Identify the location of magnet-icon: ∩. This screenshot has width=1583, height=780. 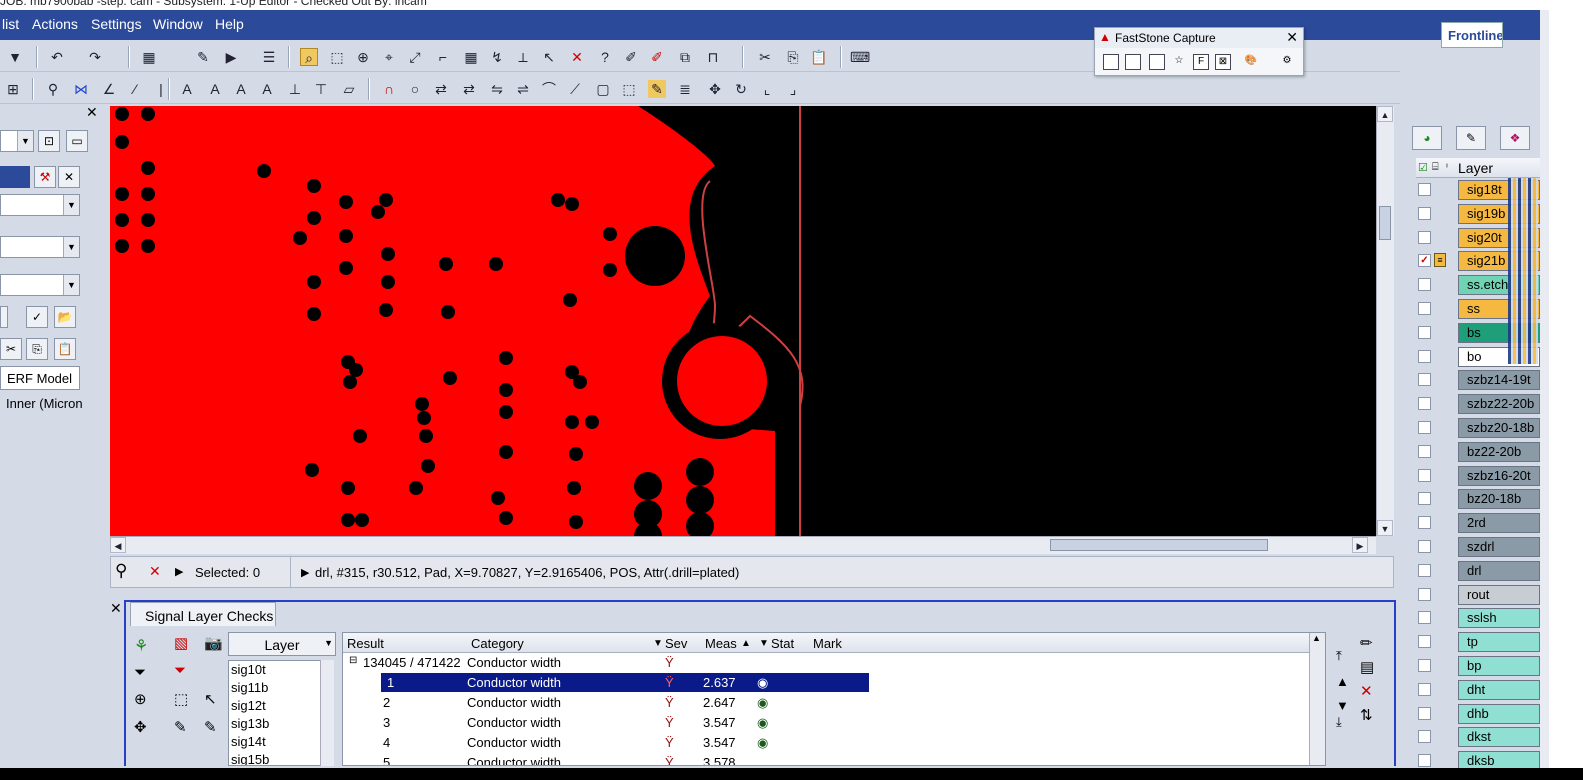
(389, 89).